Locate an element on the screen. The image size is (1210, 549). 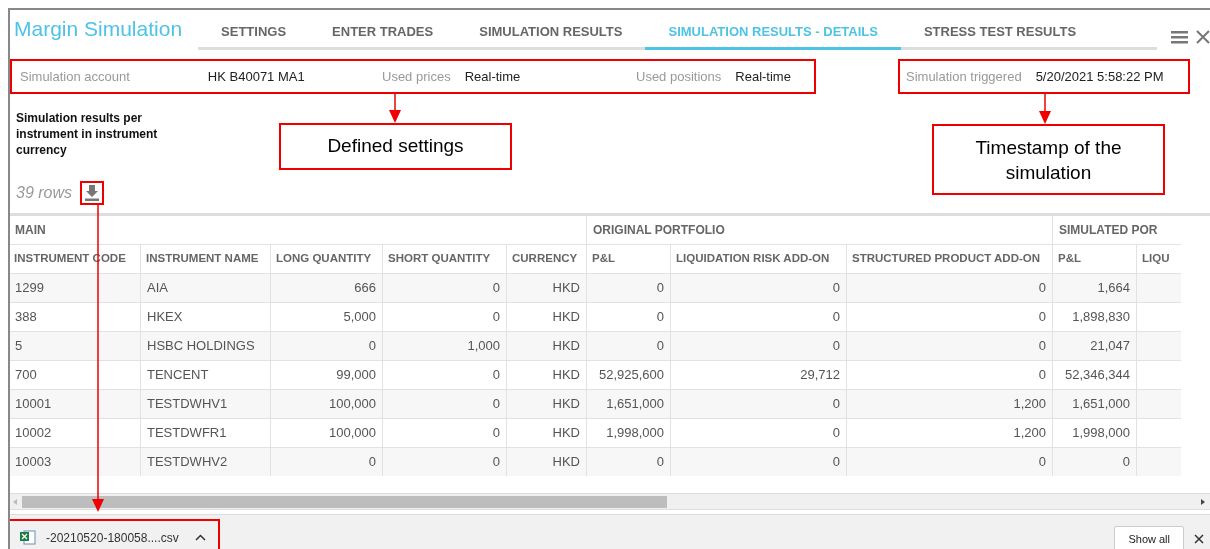
setting-value: 5/20/2021 5:58:22 PM is located at coordinates (1099, 76).